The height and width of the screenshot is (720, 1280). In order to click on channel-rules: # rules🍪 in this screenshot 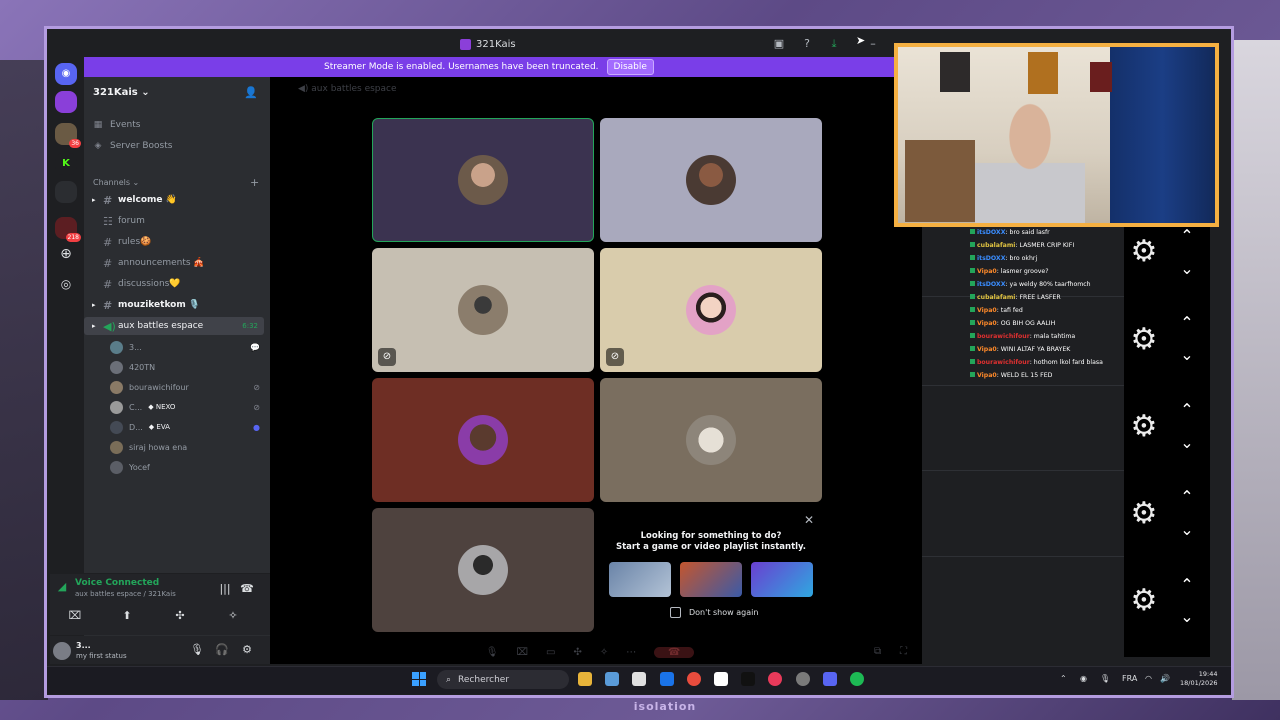, I will do `click(174, 242)`.